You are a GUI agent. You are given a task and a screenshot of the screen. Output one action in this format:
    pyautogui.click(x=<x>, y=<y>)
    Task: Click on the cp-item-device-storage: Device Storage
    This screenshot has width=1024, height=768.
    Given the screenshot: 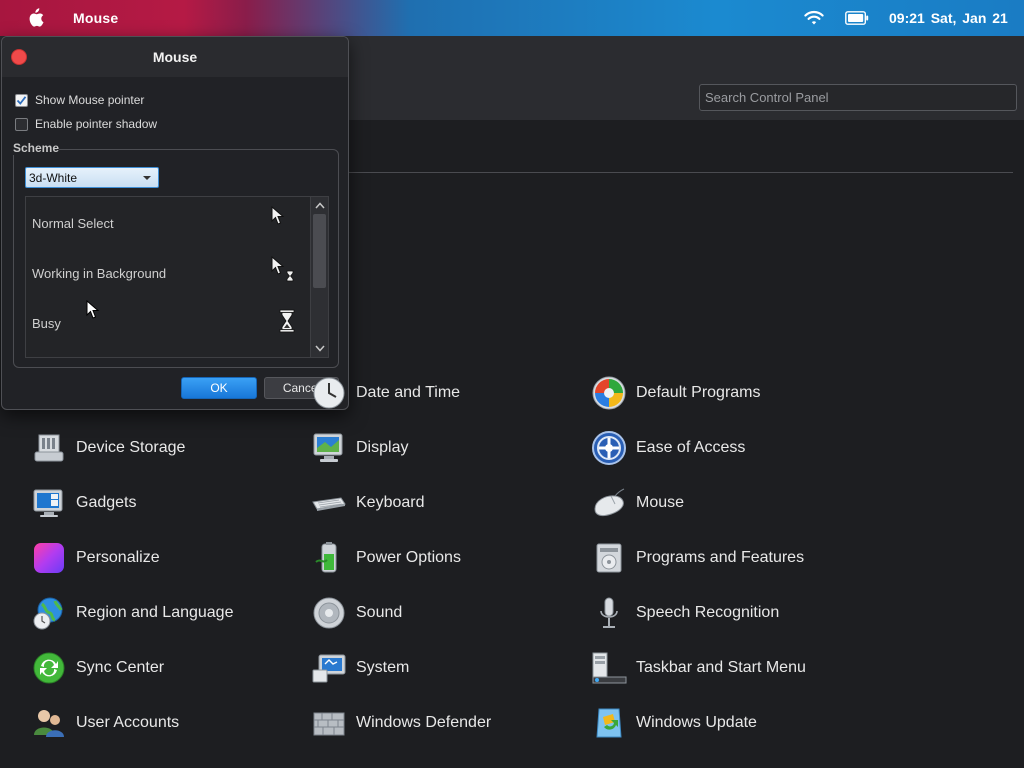 What is the action you would take?
    pyautogui.click(x=108, y=448)
    